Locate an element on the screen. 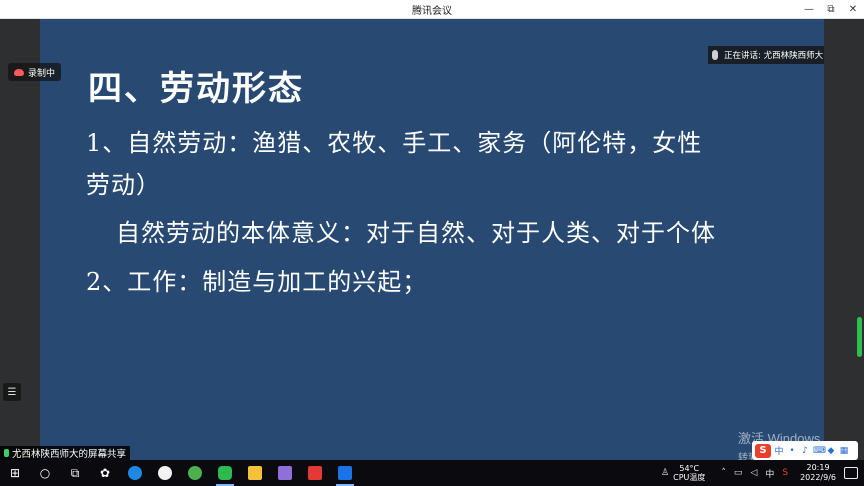 Image resolution: width=864 pixels, height=486 pixels. edge-icon is located at coordinates (135, 473).